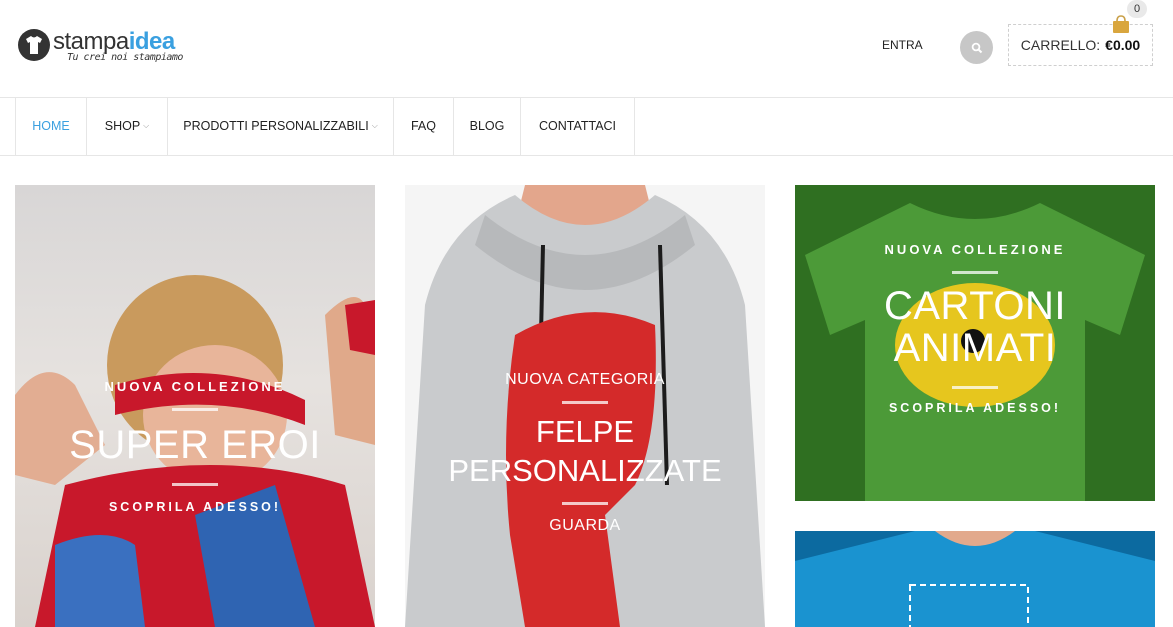 The height and width of the screenshot is (627, 1173). I want to click on cart-amount: €0.00, so click(1123, 45).